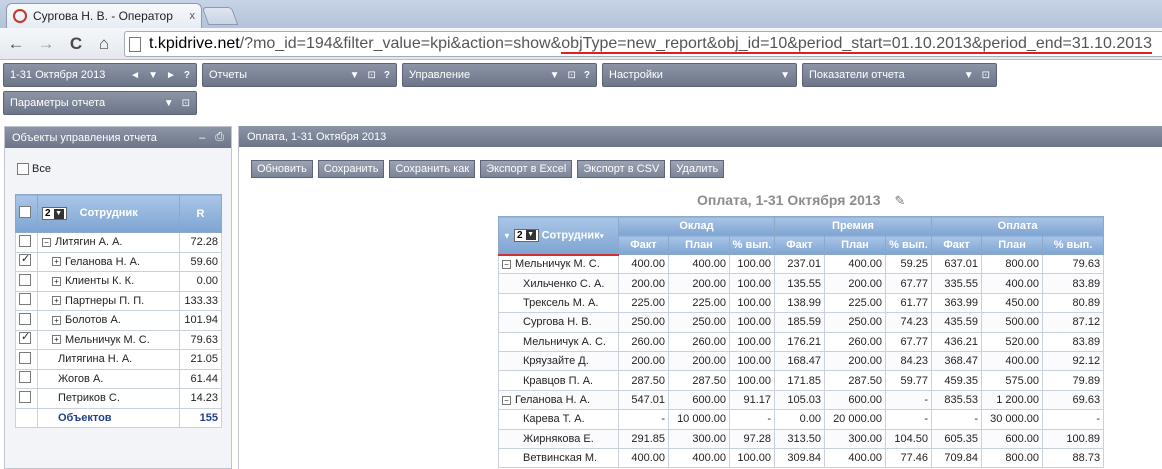  I want to click on tree-row: + Клиенты К. К. 0.00, so click(118, 281).